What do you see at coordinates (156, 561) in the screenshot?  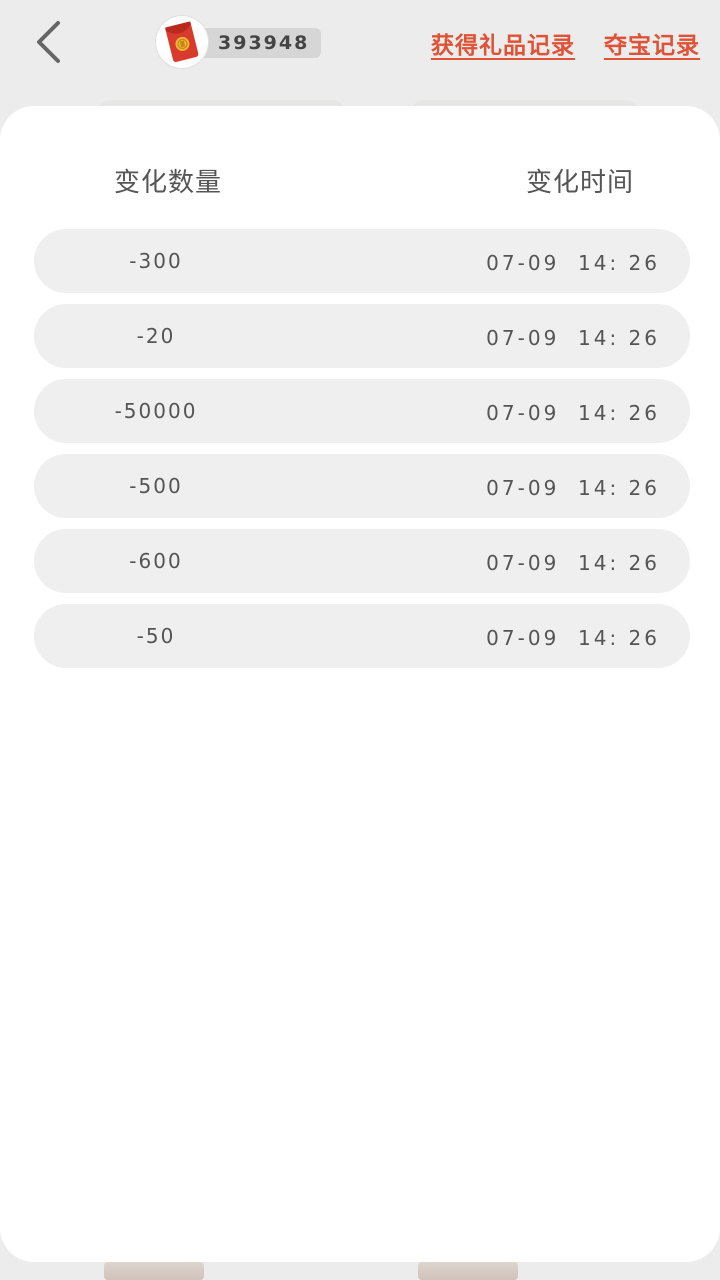 I see `row-amount: -600` at bounding box center [156, 561].